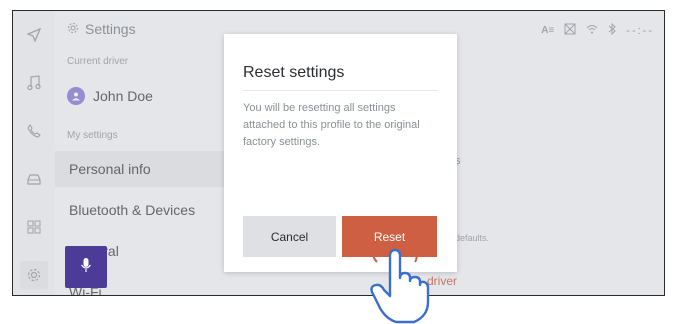  What do you see at coordinates (289, 236) in the screenshot?
I see `cancel-button: Cancel` at bounding box center [289, 236].